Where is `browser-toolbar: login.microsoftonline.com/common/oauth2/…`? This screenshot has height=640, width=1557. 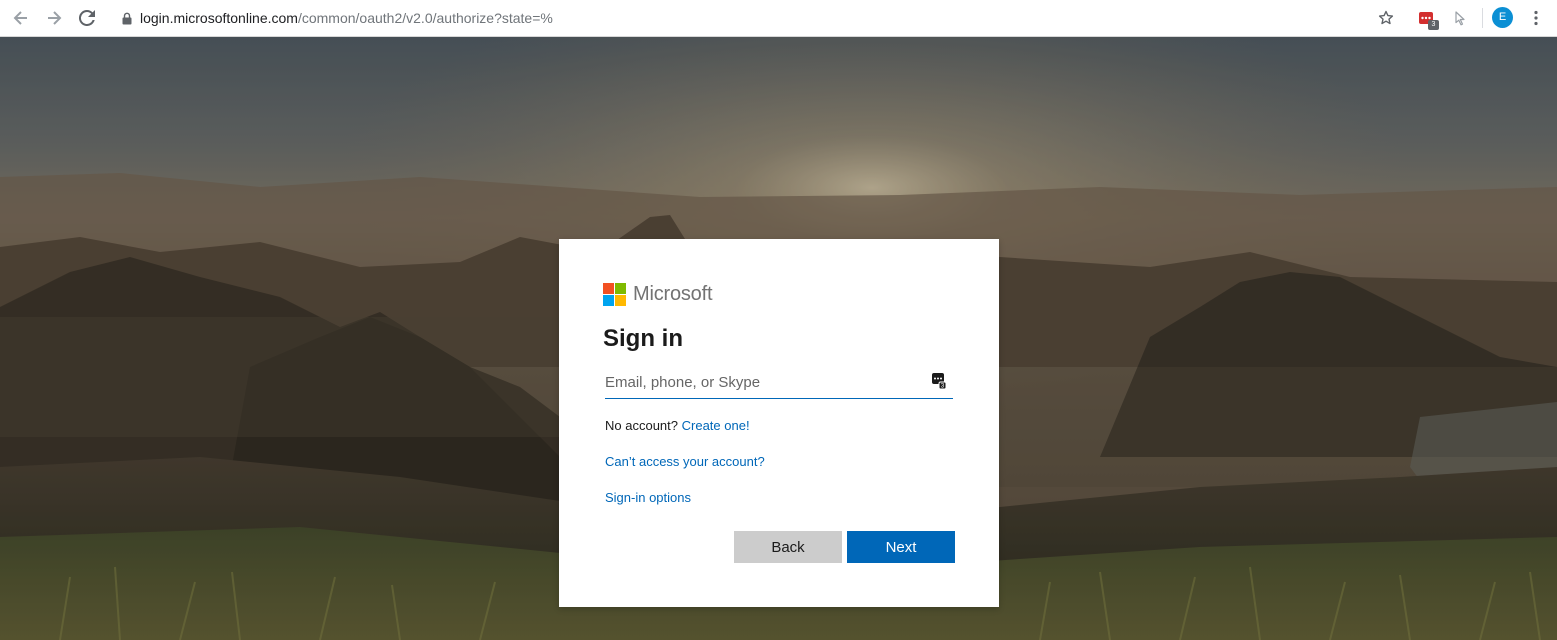 browser-toolbar: login.microsoftonline.com/common/oauth2/… is located at coordinates (778, 18).